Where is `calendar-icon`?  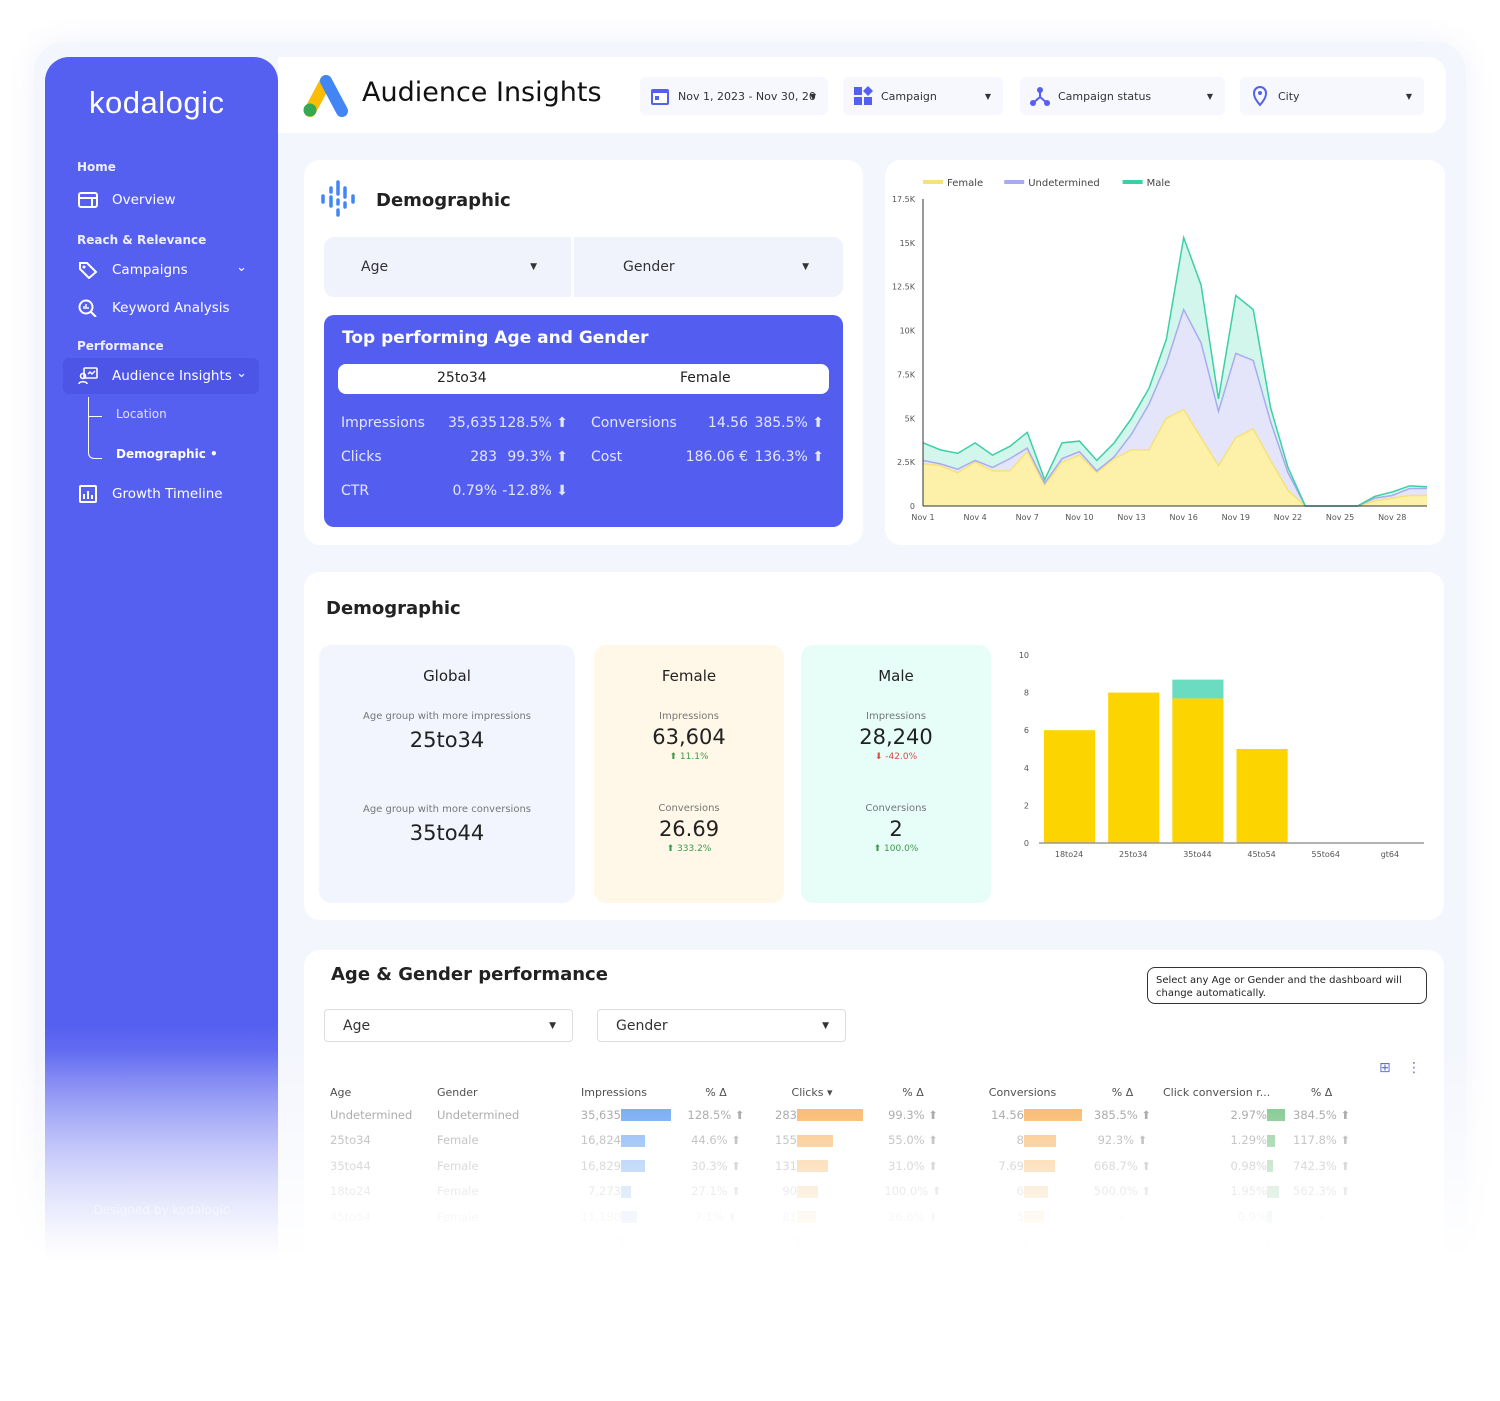 calendar-icon is located at coordinates (660, 97).